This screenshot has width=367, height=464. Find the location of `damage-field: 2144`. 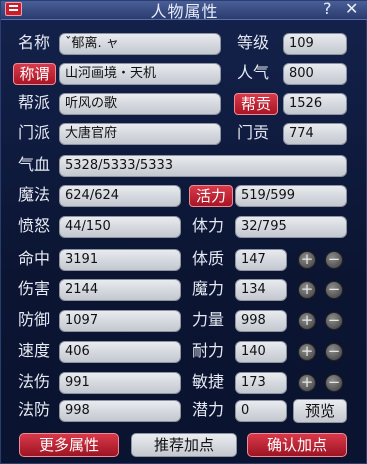

damage-field: 2144 is located at coordinates (120, 290).